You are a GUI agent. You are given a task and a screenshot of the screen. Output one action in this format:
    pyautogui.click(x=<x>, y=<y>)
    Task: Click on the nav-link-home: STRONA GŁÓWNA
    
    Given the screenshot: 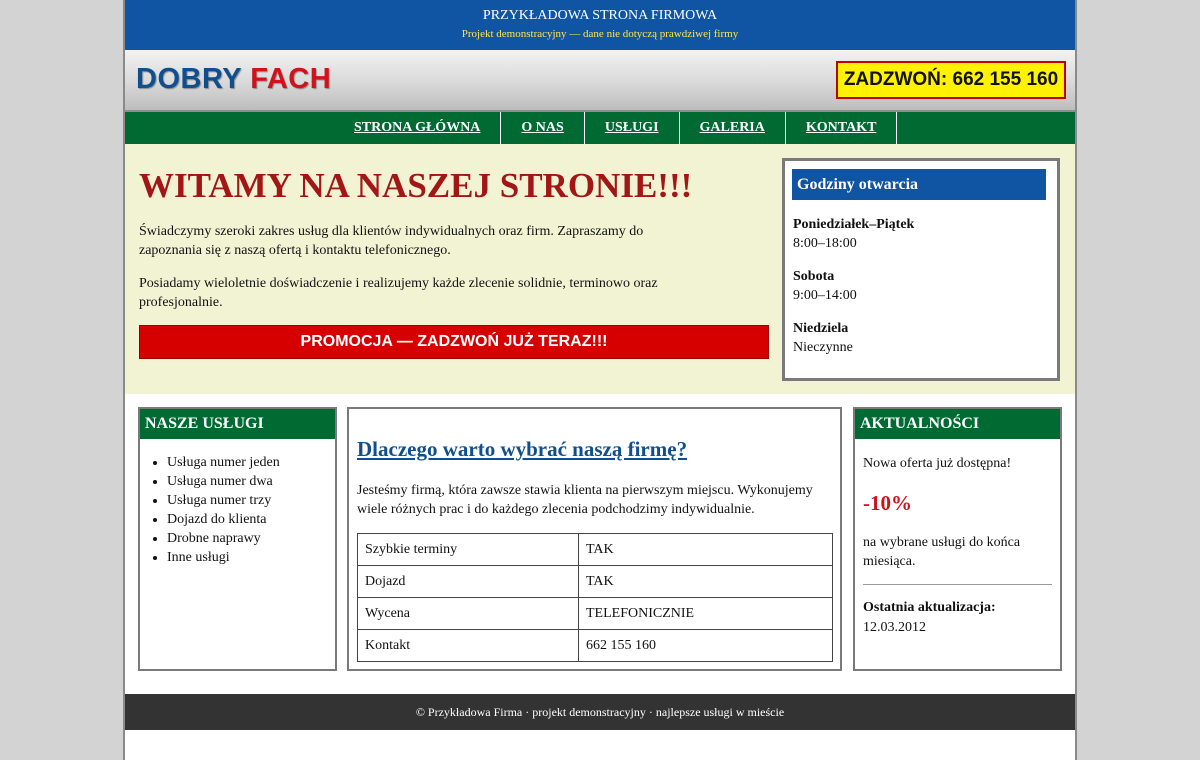 What is the action you would take?
    pyautogui.click(x=417, y=128)
    